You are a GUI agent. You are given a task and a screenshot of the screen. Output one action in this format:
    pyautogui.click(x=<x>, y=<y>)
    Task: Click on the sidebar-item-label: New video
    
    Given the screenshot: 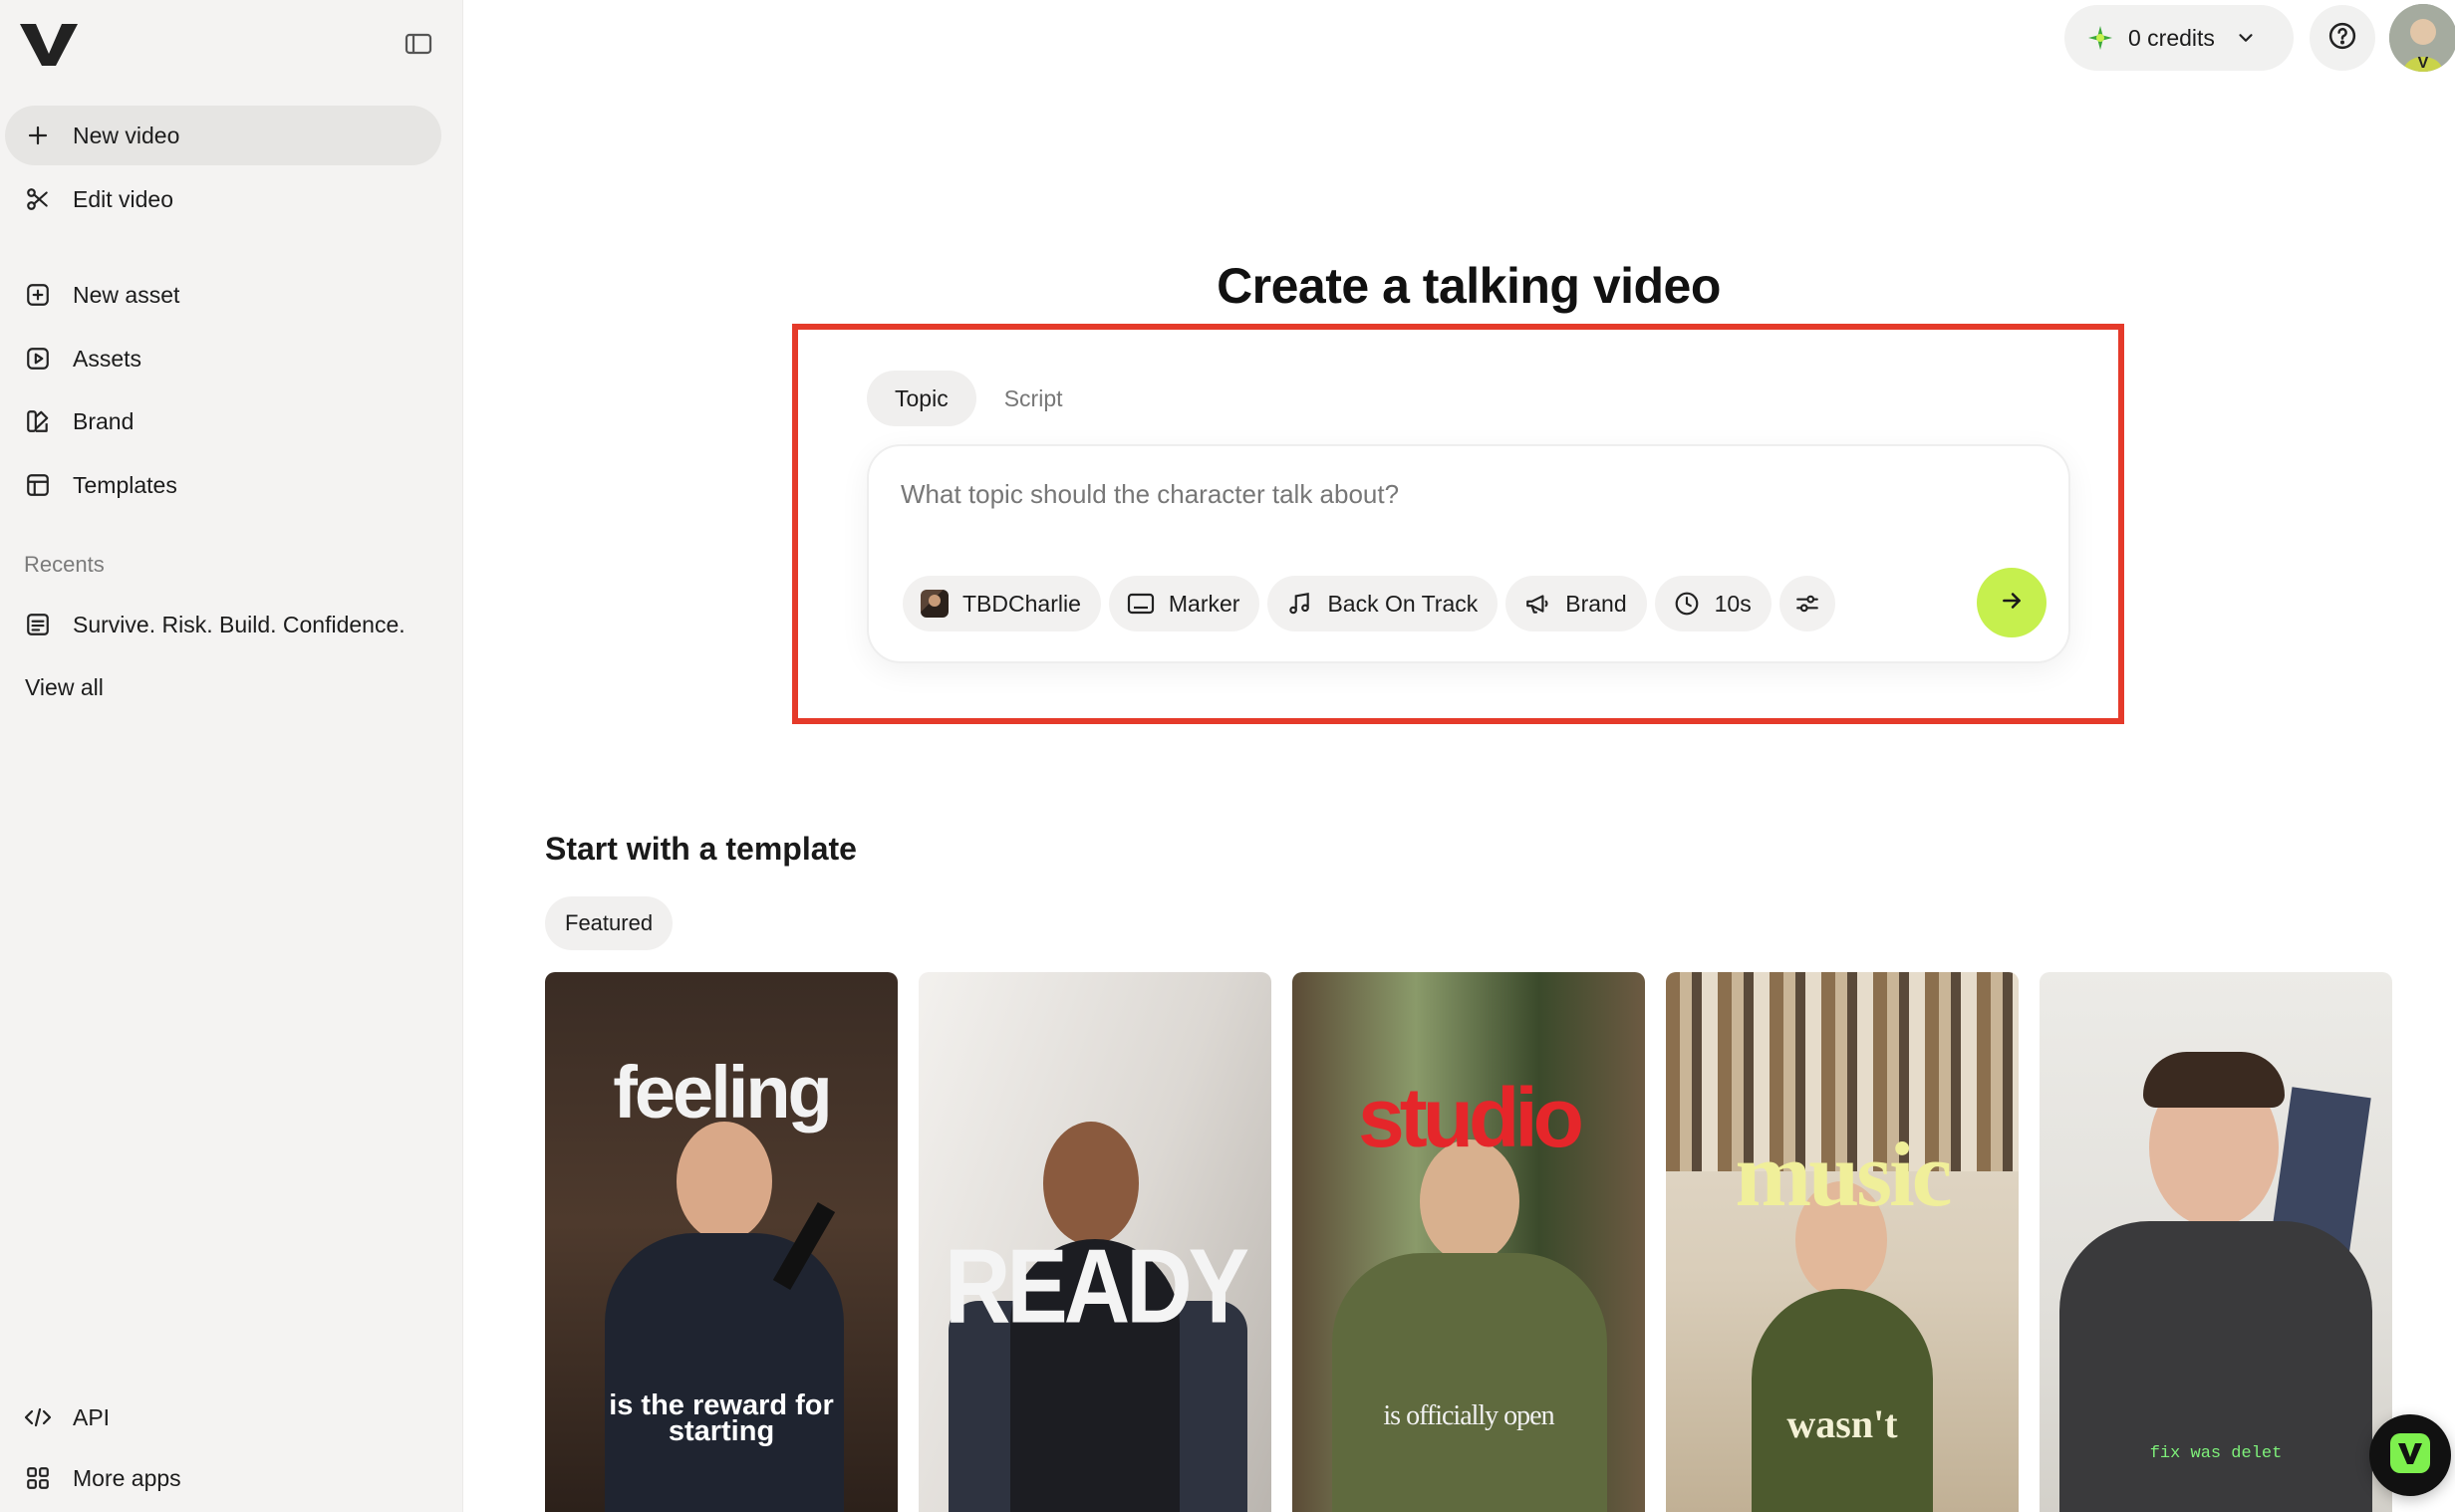 What is the action you would take?
    pyautogui.click(x=126, y=135)
    